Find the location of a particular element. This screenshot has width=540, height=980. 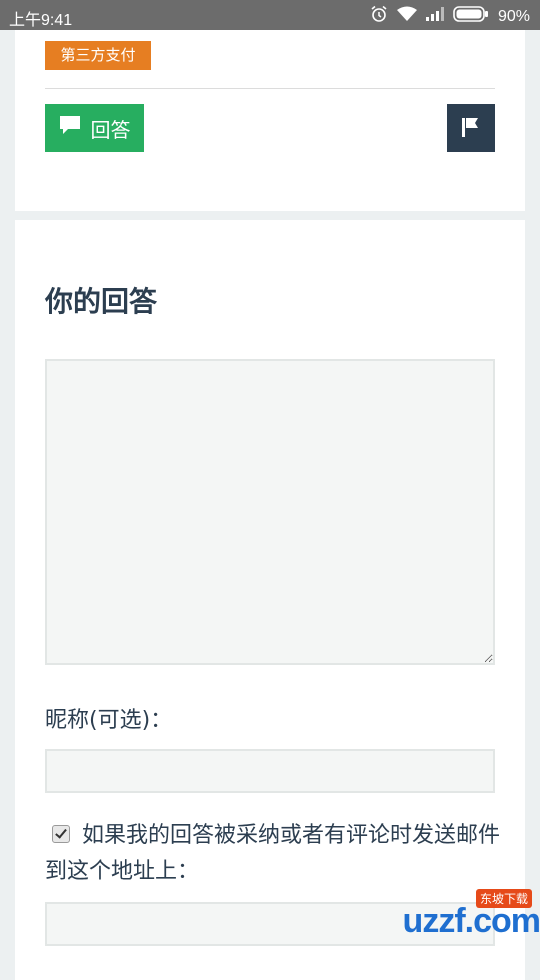

flag-icon is located at coordinates (471, 128).